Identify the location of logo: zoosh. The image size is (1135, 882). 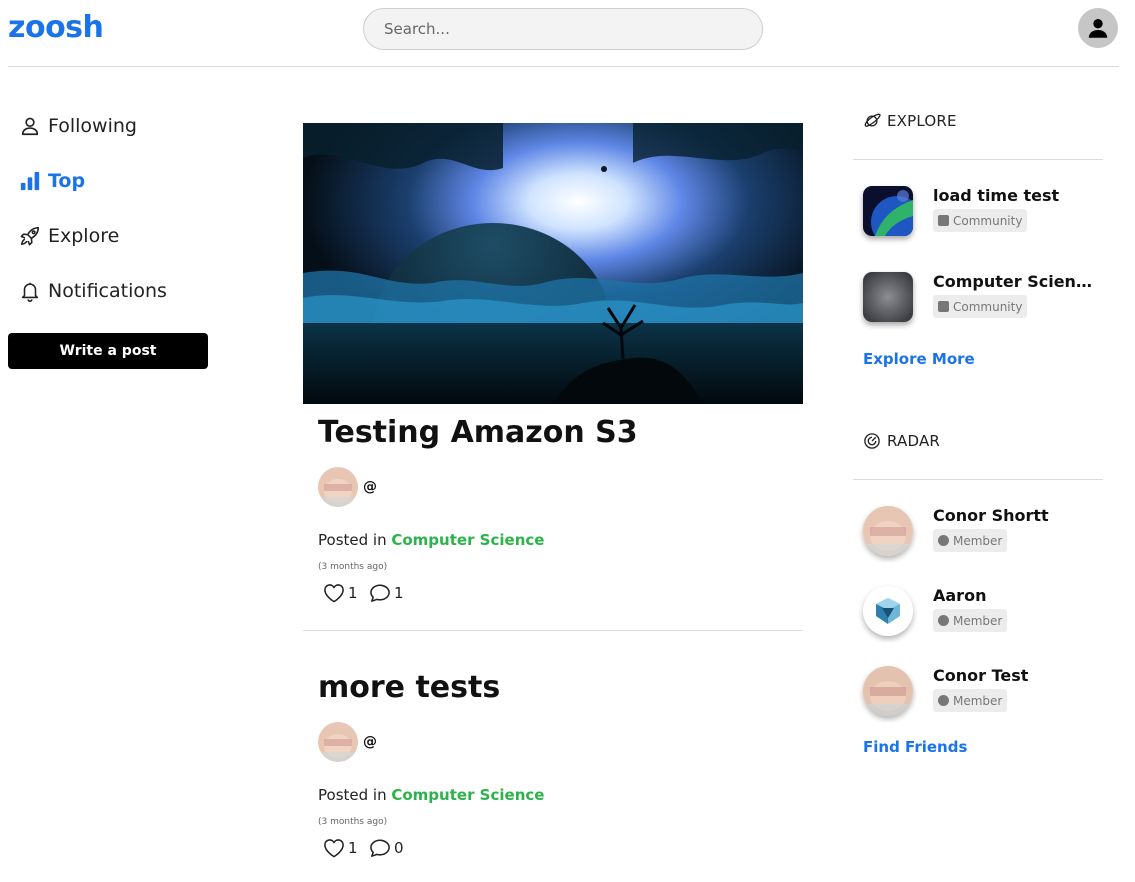
(56, 27).